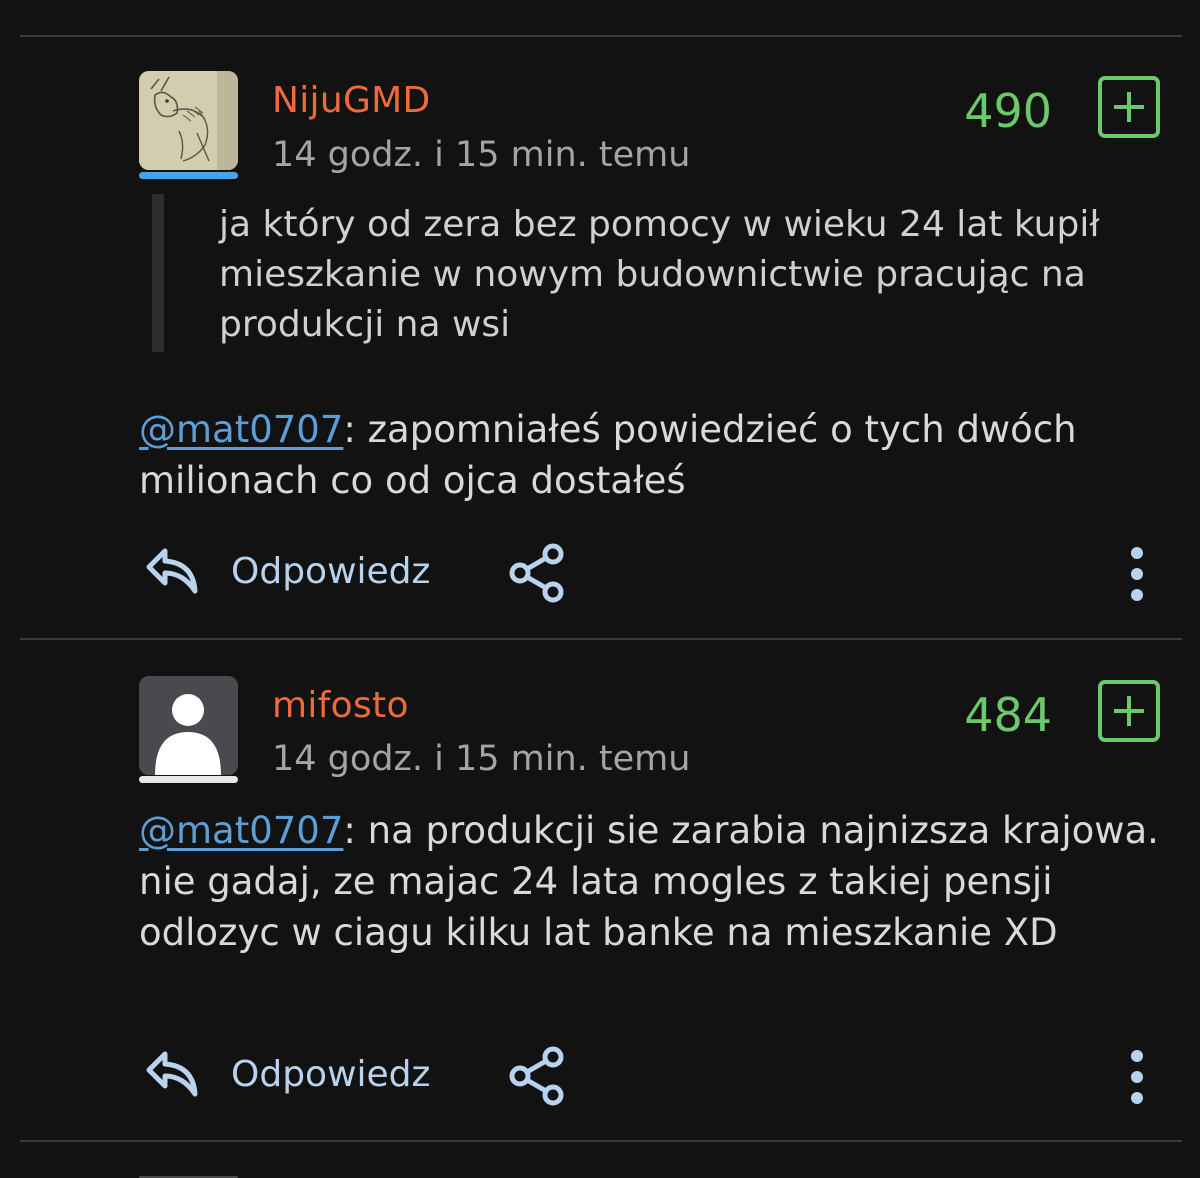 The height and width of the screenshot is (1178, 1200). I want to click on username: mifosto, so click(340, 705).